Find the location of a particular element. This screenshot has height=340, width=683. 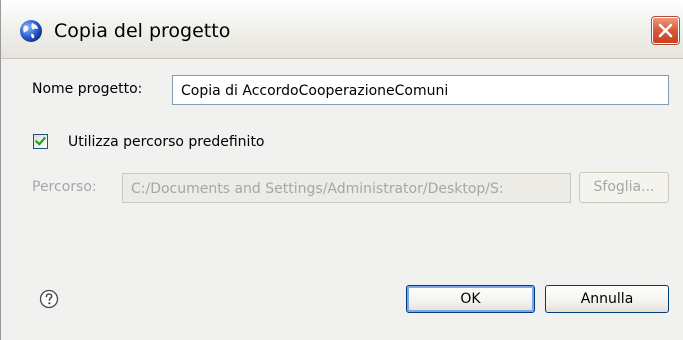

close-icon is located at coordinates (665, 30).